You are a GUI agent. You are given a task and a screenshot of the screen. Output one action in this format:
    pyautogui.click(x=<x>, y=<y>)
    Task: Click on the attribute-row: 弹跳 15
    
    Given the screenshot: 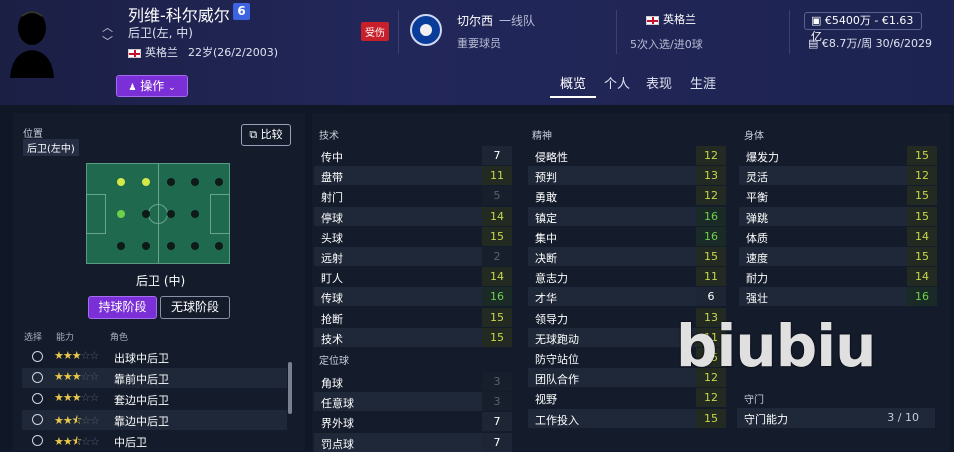 What is the action you would take?
    pyautogui.click(x=838, y=216)
    